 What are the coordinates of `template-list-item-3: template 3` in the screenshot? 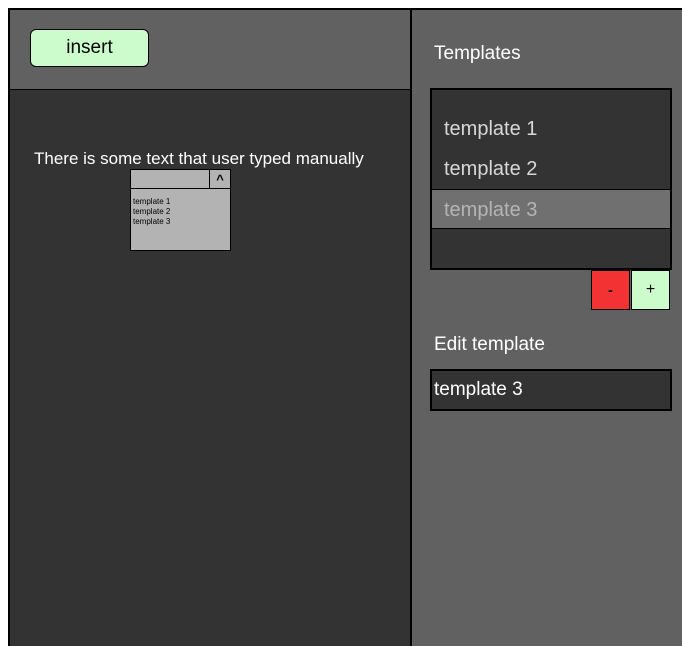 It's located at (551, 209).